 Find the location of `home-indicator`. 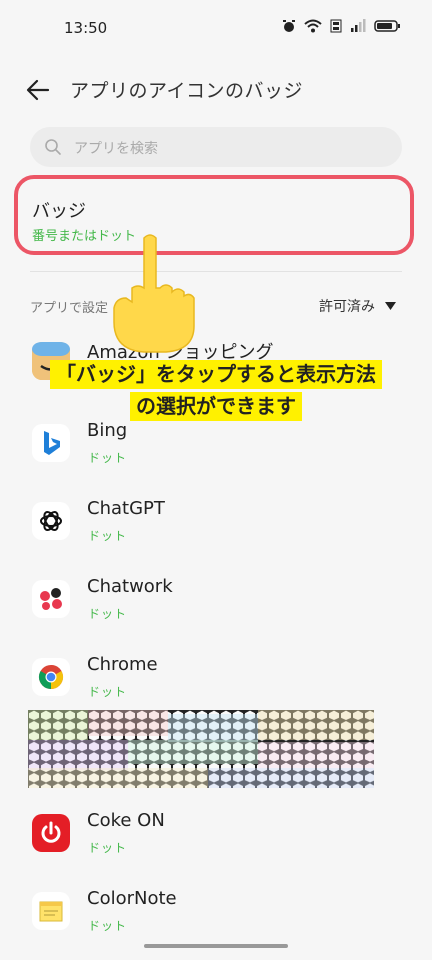

home-indicator is located at coordinates (216, 946).